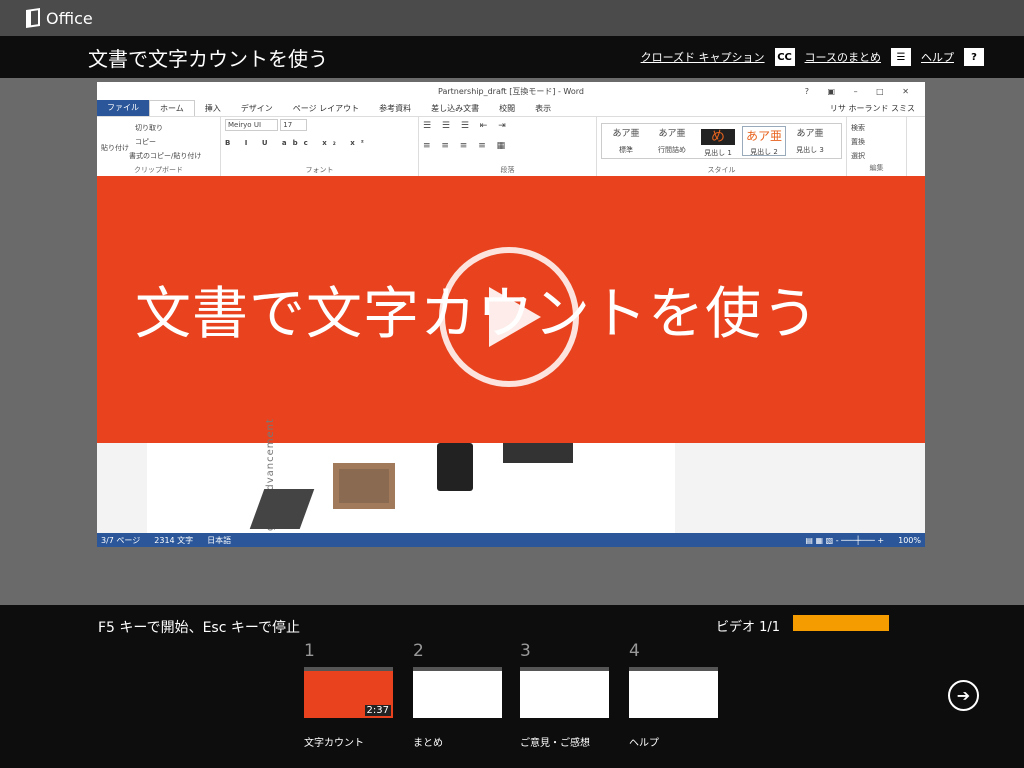 The image size is (1024, 768). I want to click on style-sample: め, so click(718, 137).